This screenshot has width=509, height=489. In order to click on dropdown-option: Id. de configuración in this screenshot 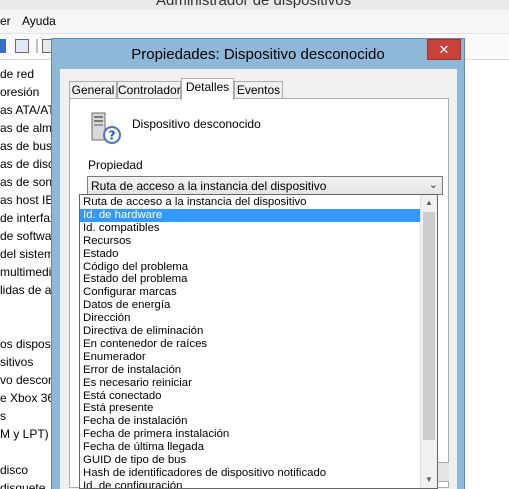, I will do `click(250, 484)`.